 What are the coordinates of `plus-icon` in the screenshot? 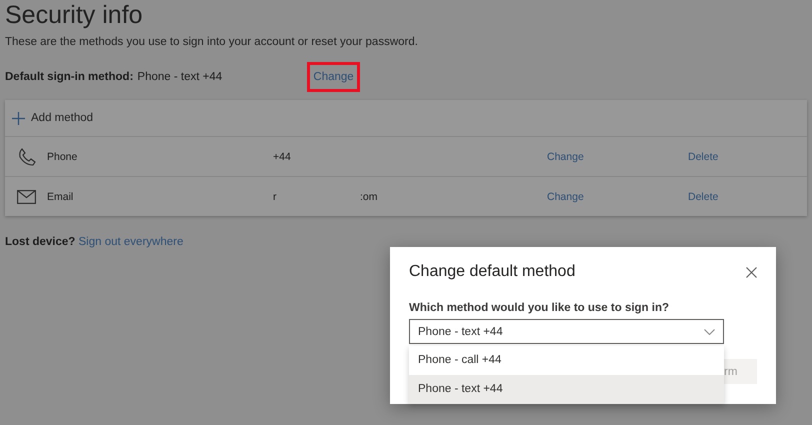 It's located at (18, 118).